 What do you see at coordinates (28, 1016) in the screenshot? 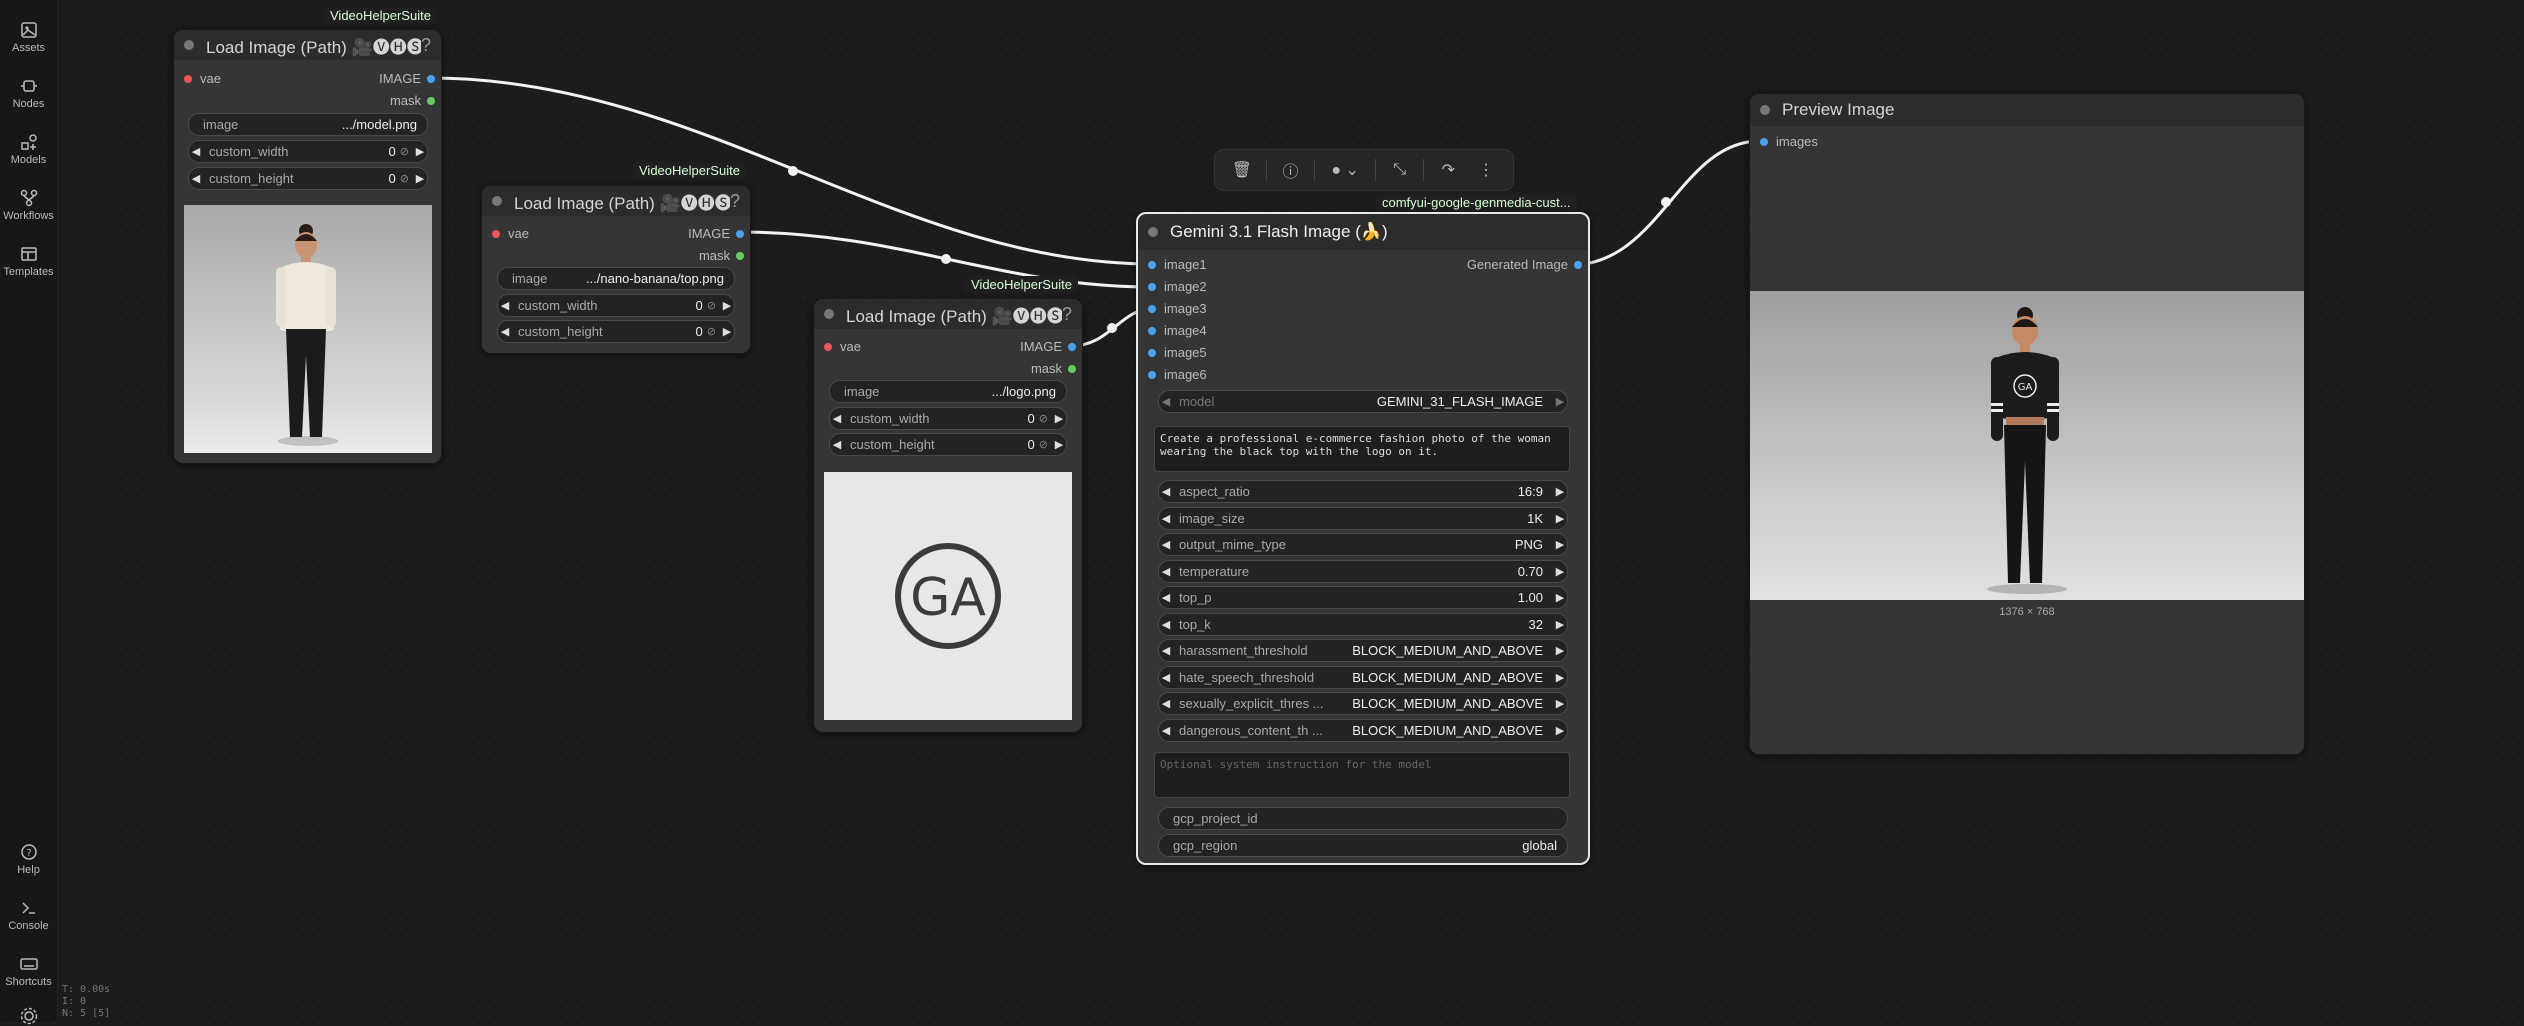
I see `settings-button` at bounding box center [28, 1016].